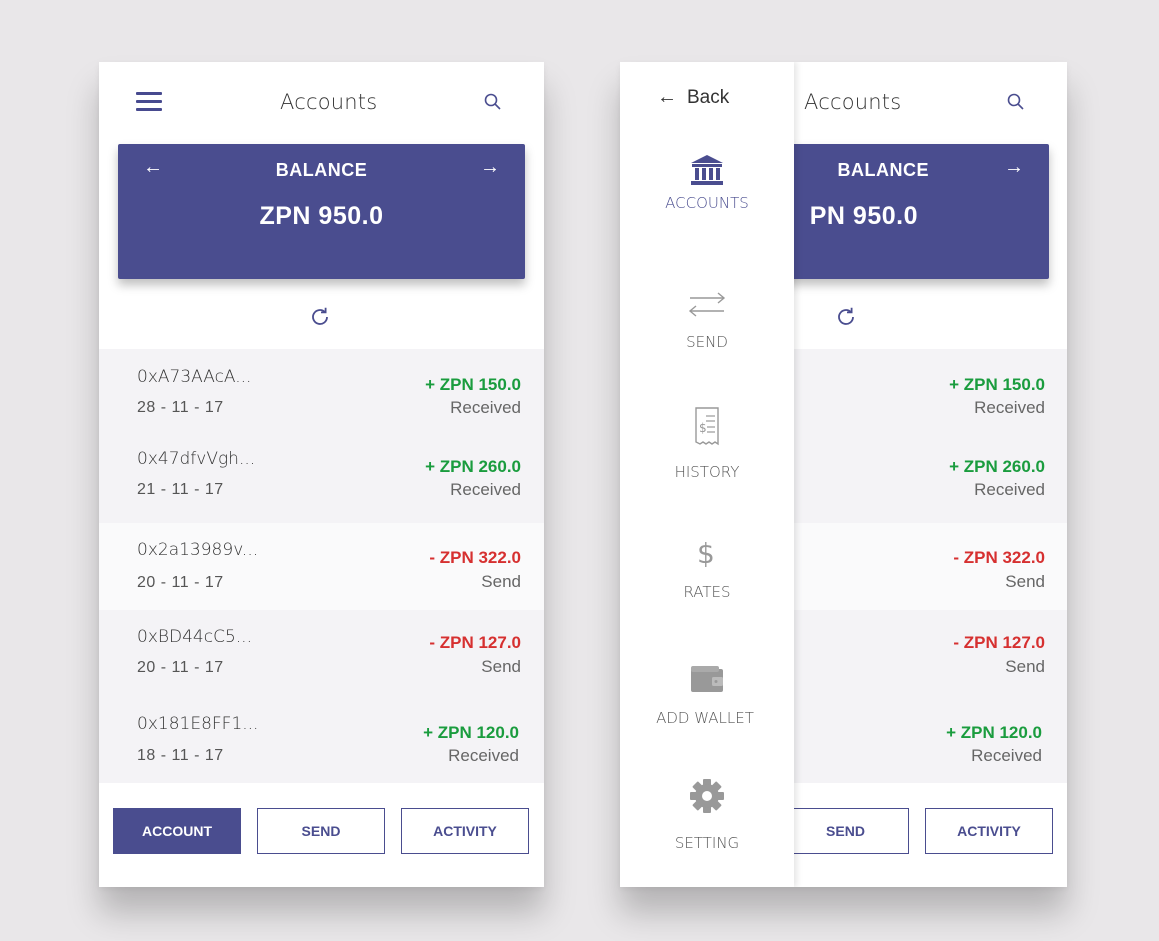 Image resolution: width=1159 pixels, height=941 pixels. I want to click on drawer-item-label: HISTORY, so click(707, 472).